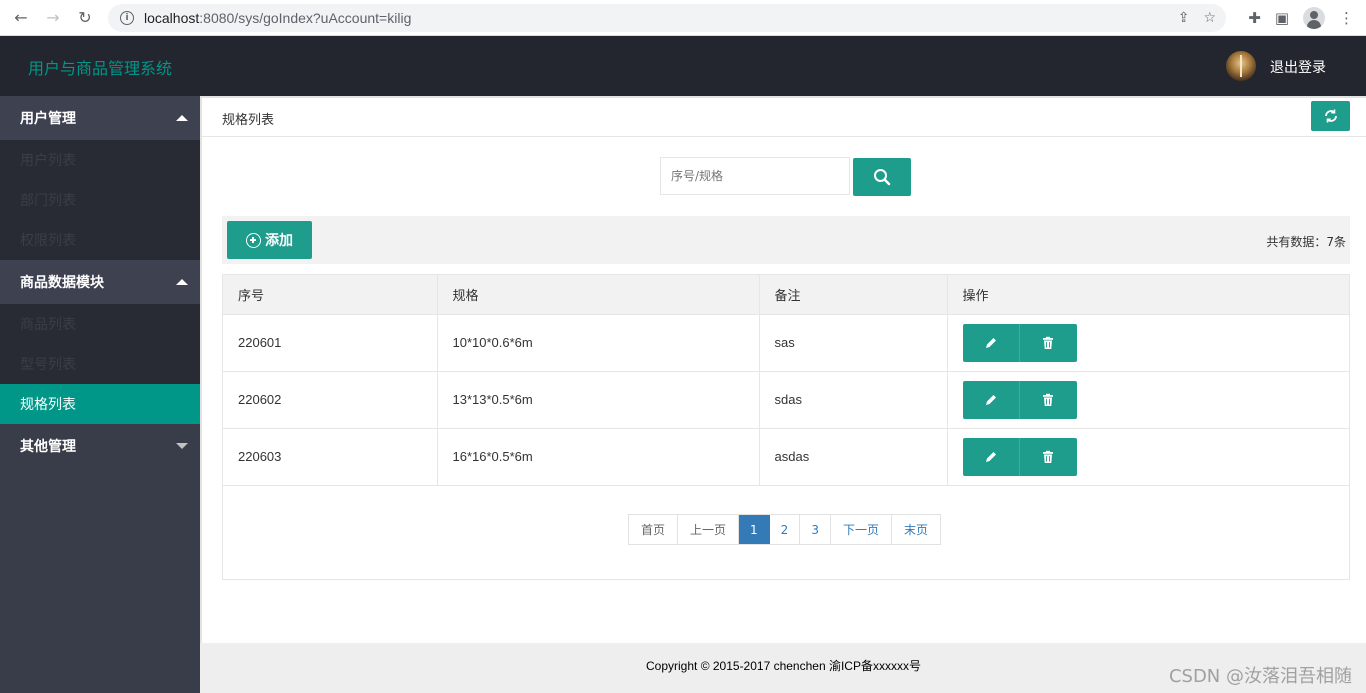  Describe the element at coordinates (48, 119) in the screenshot. I see `sidebar-group-label: 用户管理` at that location.